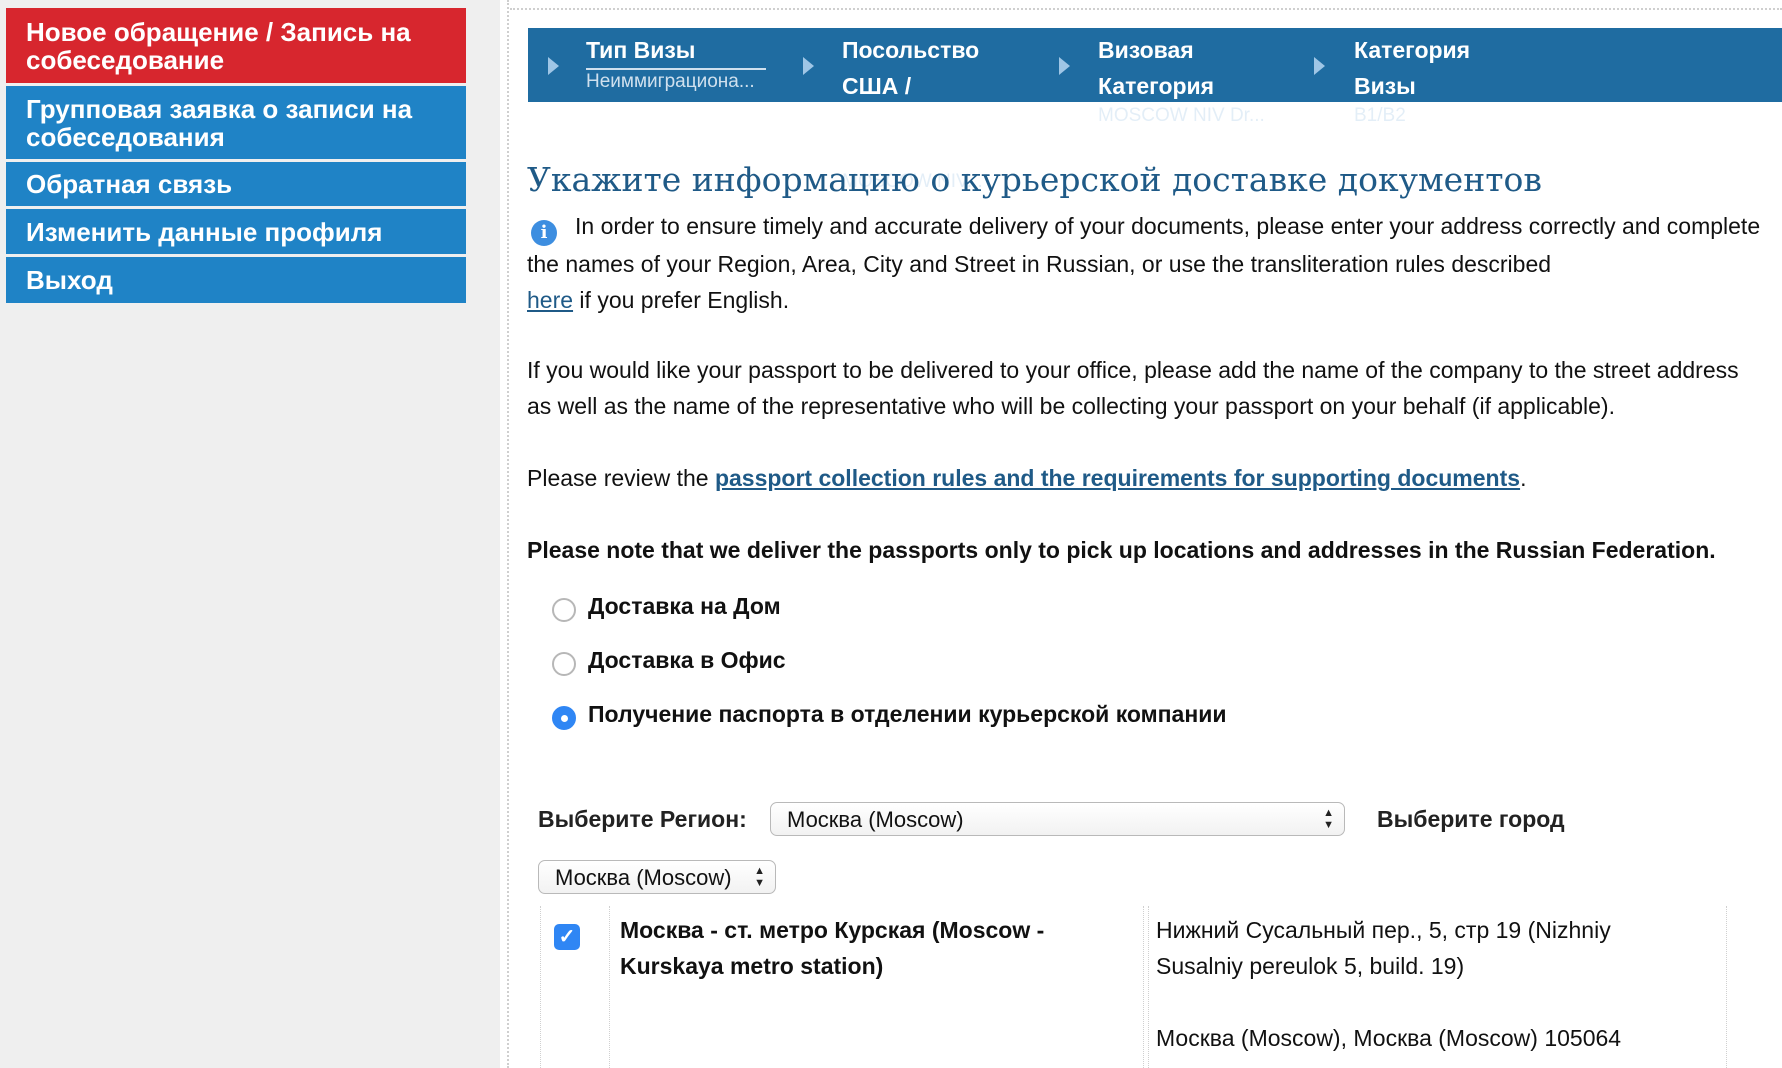 This screenshot has height=1068, width=1782. What do you see at coordinates (544, 233) in the screenshot?
I see `info-icon: i` at bounding box center [544, 233].